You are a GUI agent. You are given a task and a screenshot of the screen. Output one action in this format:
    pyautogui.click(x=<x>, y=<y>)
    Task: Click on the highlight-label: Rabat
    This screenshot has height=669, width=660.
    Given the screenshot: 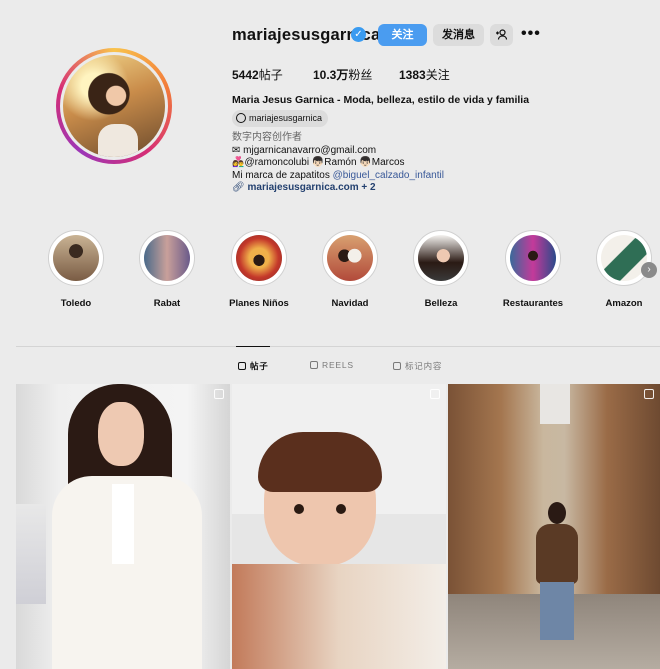 What is the action you would take?
    pyautogui.click(x=167, y=303)
    